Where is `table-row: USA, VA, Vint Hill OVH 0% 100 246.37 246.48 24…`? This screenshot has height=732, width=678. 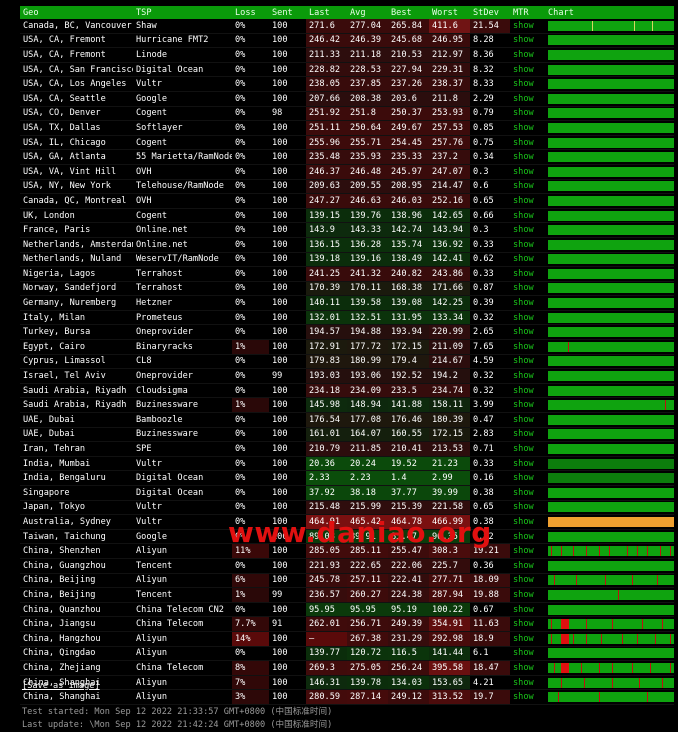
table-row: USA, VA, Vint Hill OVH 0% 100 246.37 246.48 24… is located at coordinates (347, 172).